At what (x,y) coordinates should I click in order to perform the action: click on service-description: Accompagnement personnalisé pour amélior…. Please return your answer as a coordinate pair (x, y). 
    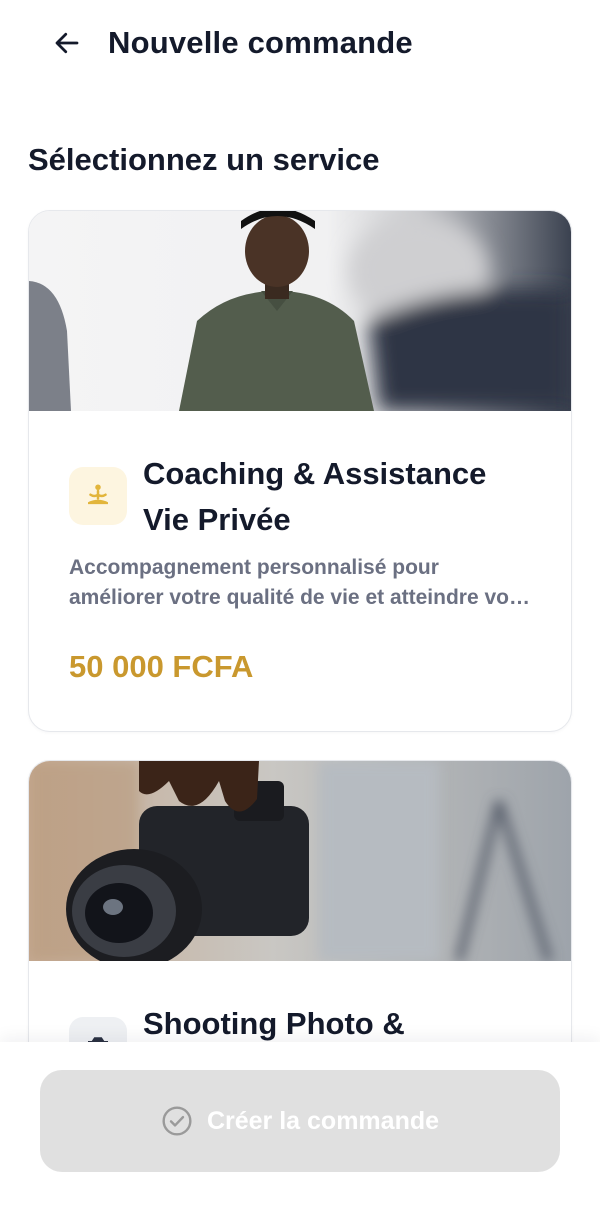
    Looking at the image, I should click on (295, 582).